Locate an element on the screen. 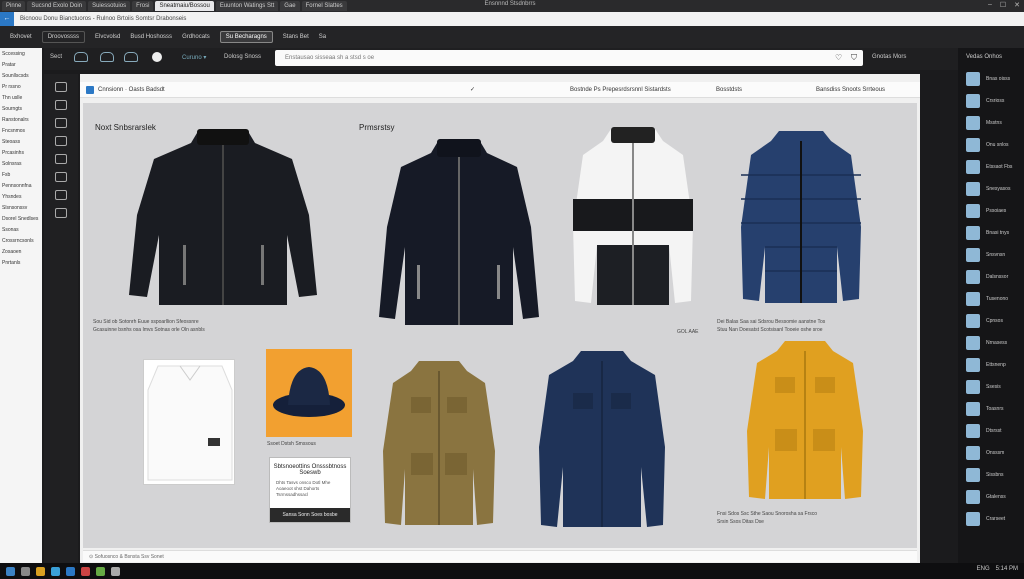  left-panel-item: Yhsndes is located at coordinates (21, 198).